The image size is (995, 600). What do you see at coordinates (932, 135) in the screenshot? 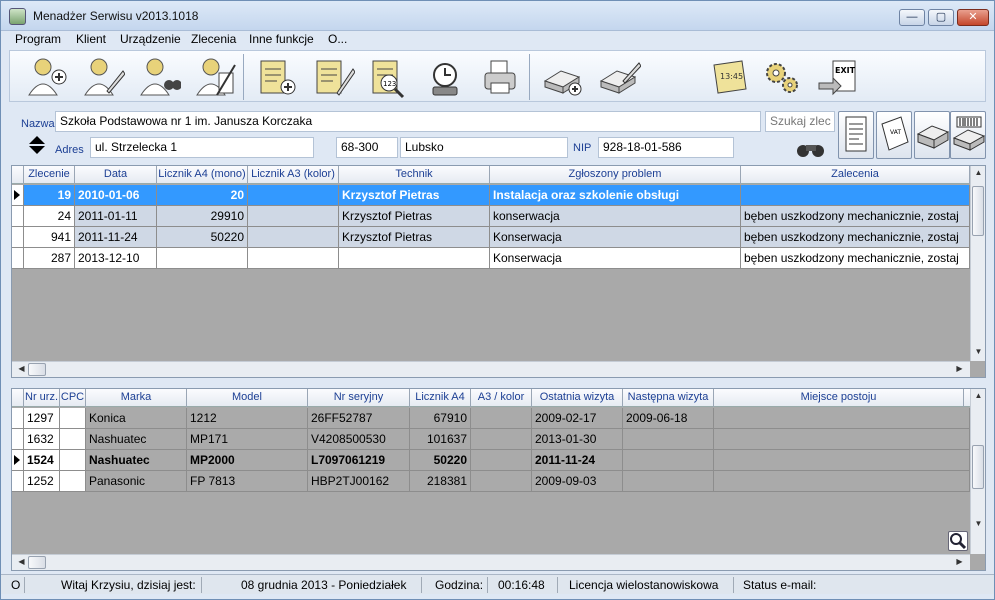
I see `printer-button` at bounding box center [932, 135].